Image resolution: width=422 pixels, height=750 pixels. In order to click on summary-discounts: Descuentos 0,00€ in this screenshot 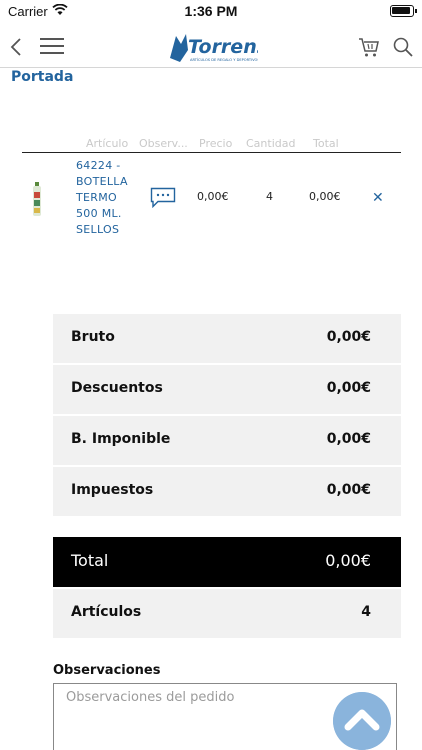, I will do `click(227, 389)`.